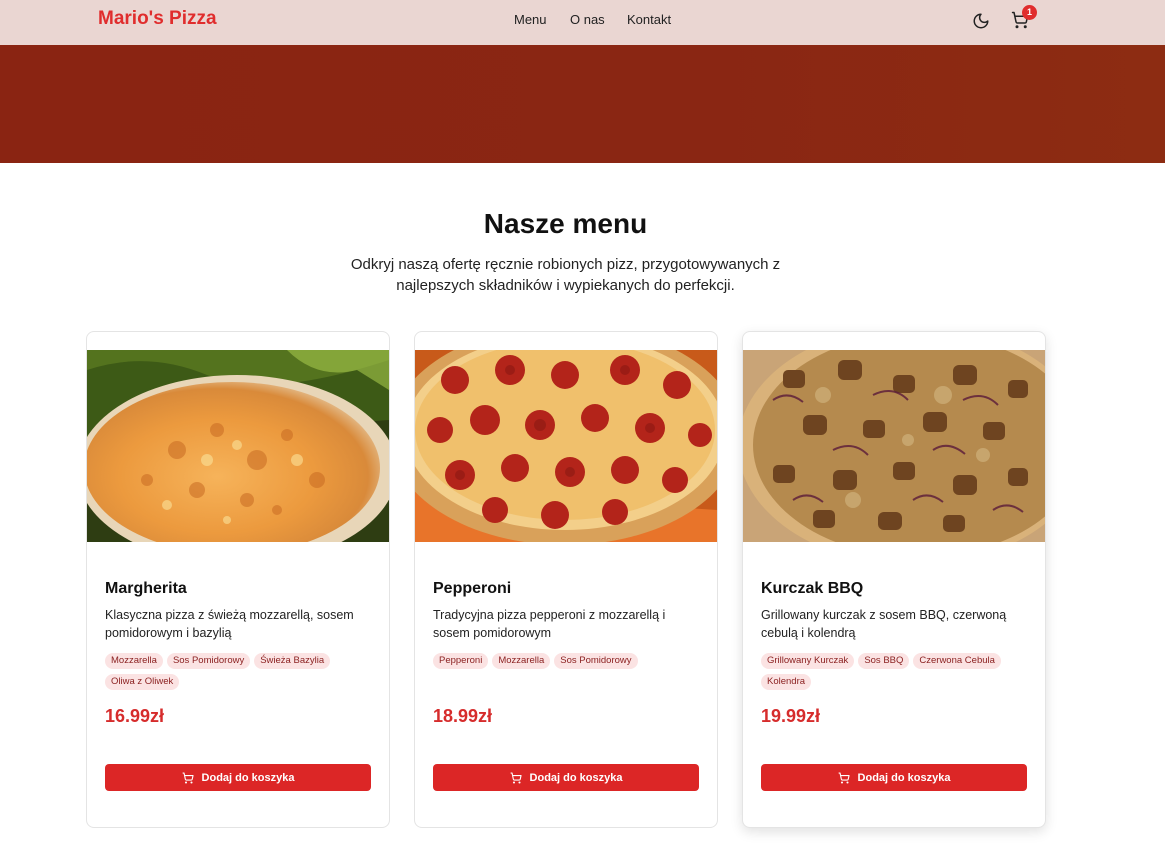 The image size is (1165, 845). I want to click on main-nav: Menu O nas Kontakt, so click(582, 22).